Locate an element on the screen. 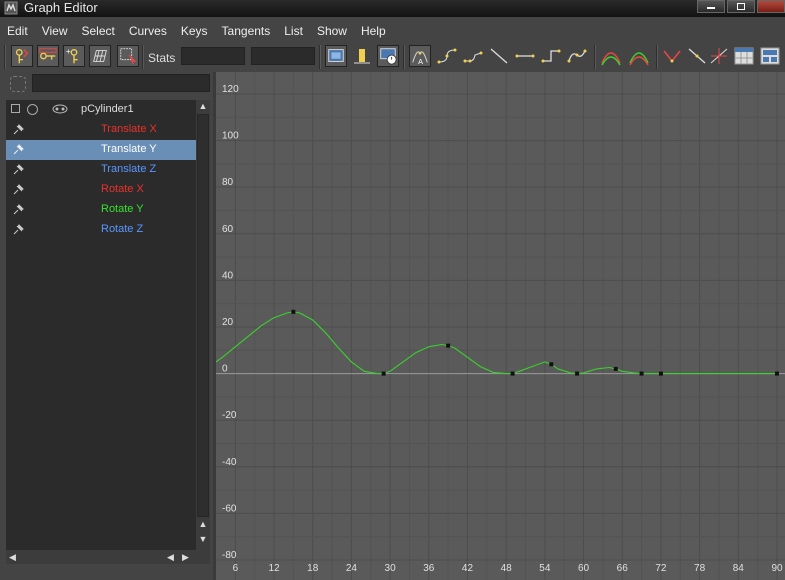 The height and width of the screenshot is (580, 785). insert-keys-tool-icon is located at coordinates (48, 56).